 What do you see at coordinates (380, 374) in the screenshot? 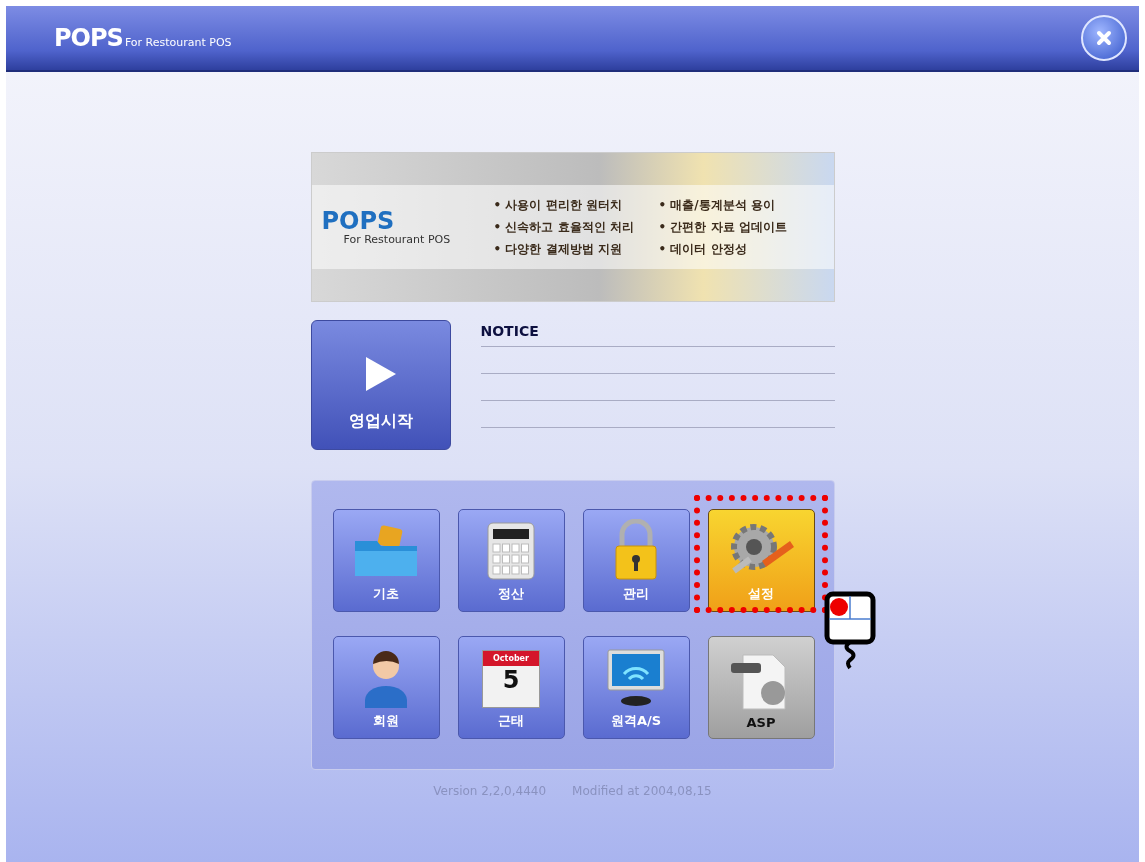
I see `play-icon` at bounding box center [380, 374].